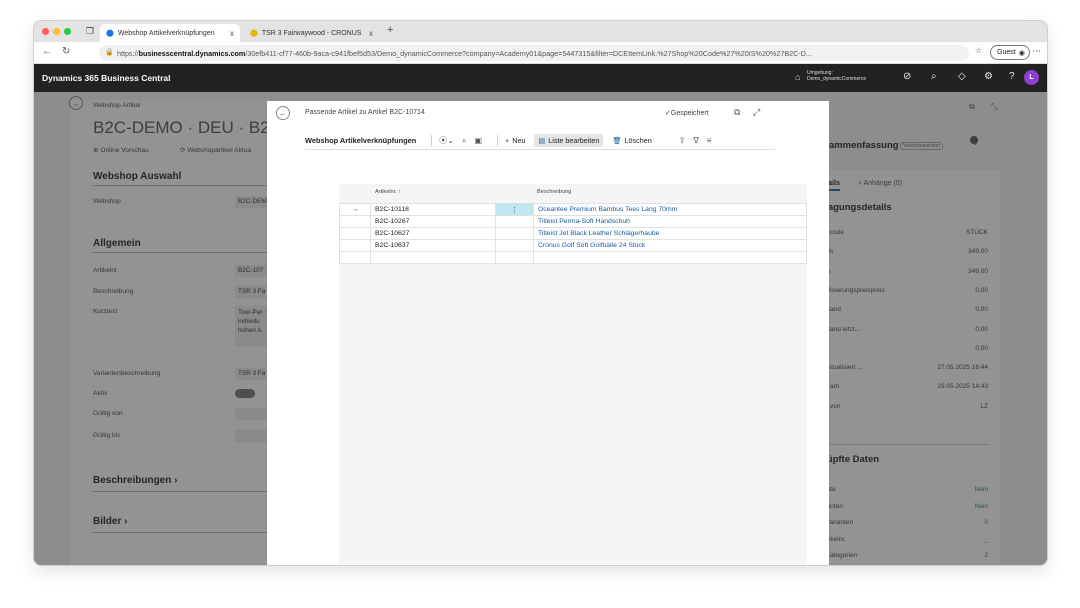 Image resolution: width=1080 pixels, height=608 pixels. I want to click on url-host: businesscentral.dynamics.com, so click(192, 53).